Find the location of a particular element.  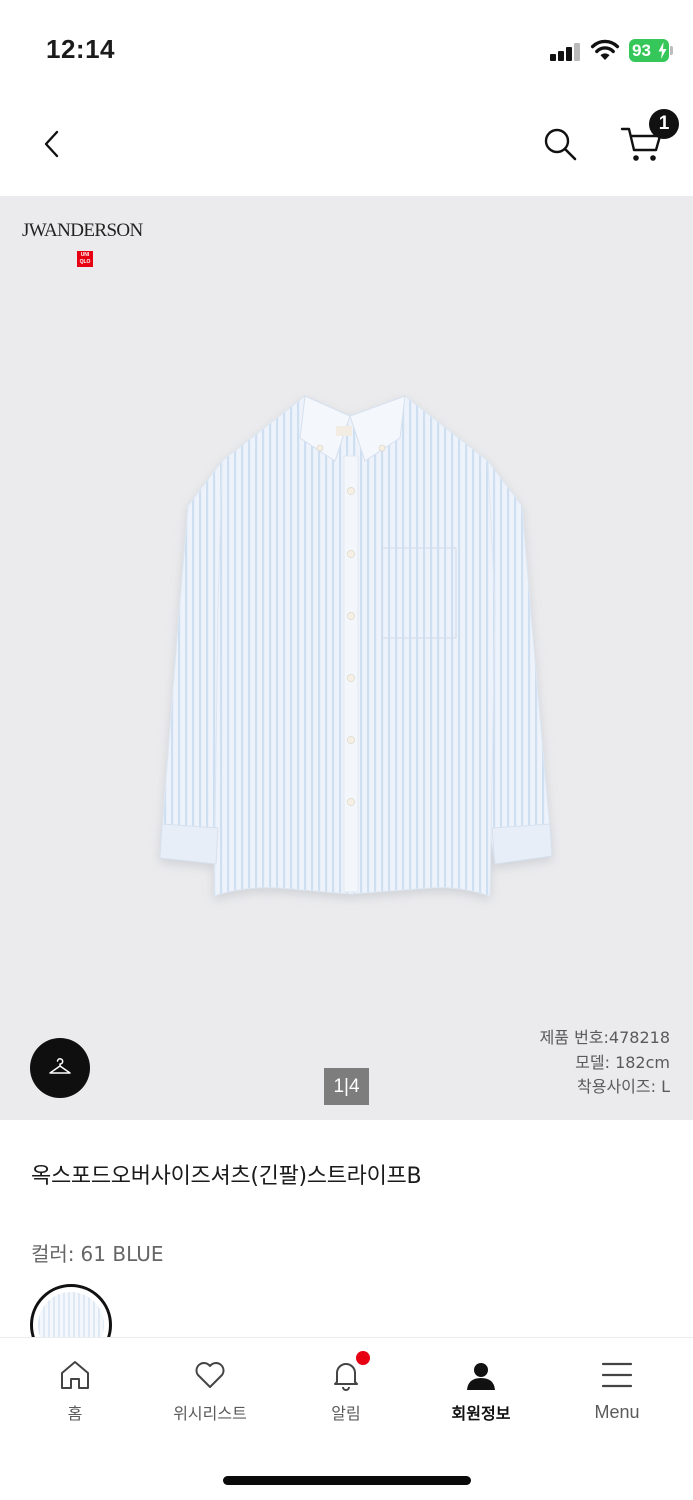

heart-icon is located at coordinates (210, 1375).